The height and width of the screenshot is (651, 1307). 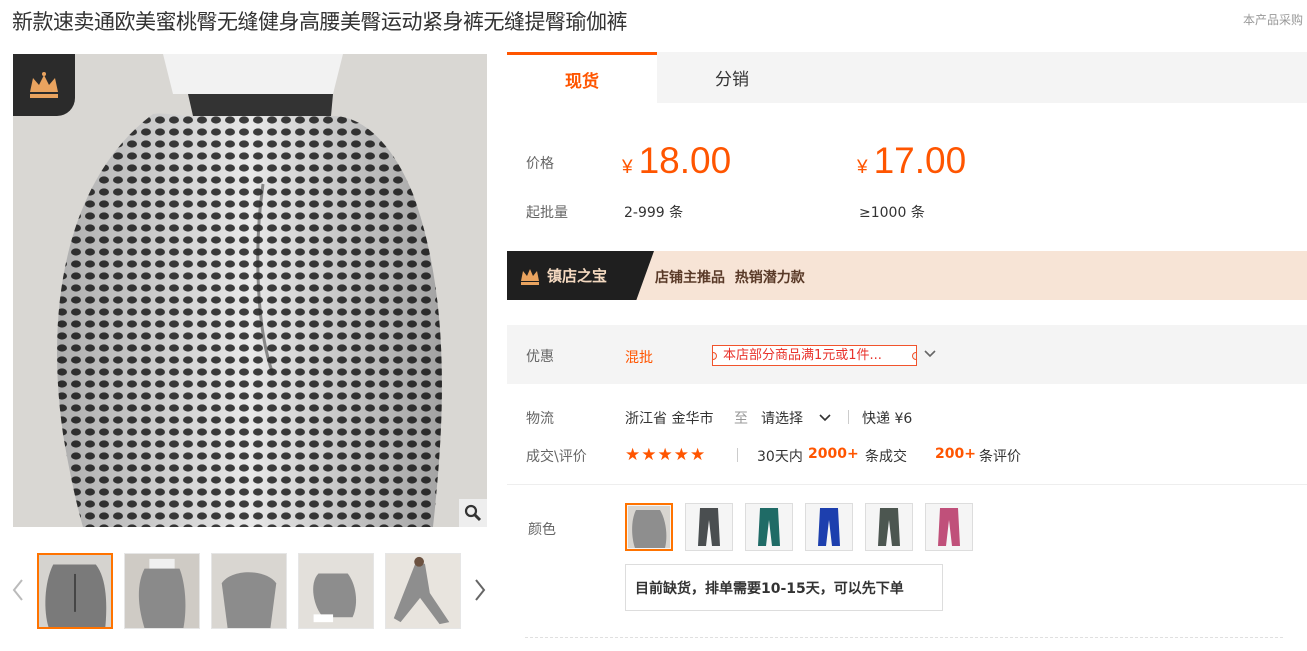 What do you see at coordinates (949, 527) in the screenshot?
I see `swatch-rose` at bounding box center [949, 527].